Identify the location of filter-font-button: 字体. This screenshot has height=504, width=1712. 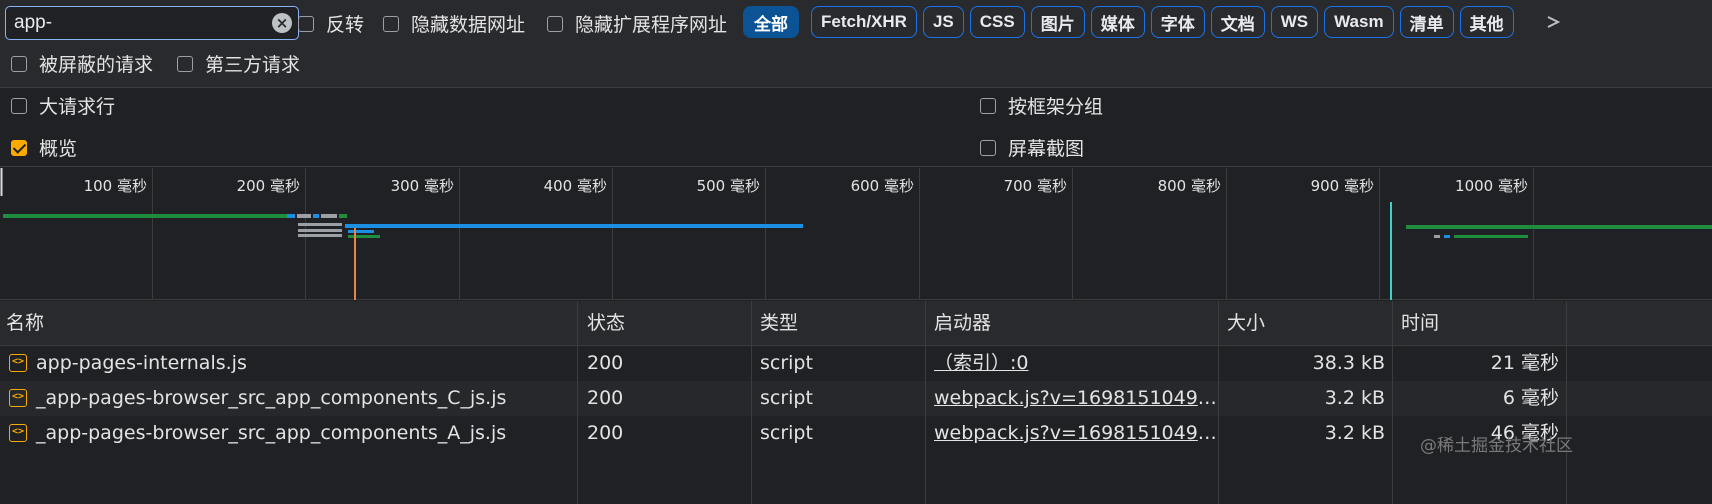
(1177, 22).